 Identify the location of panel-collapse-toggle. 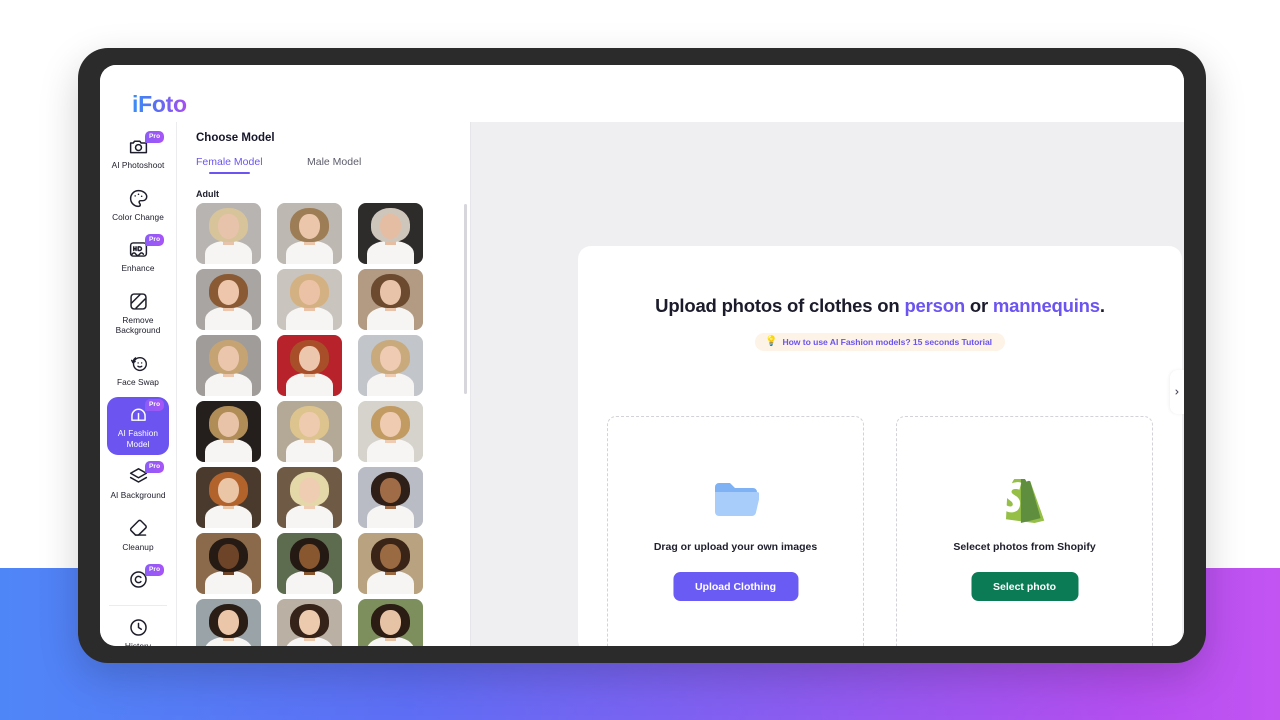
(1177, 392).